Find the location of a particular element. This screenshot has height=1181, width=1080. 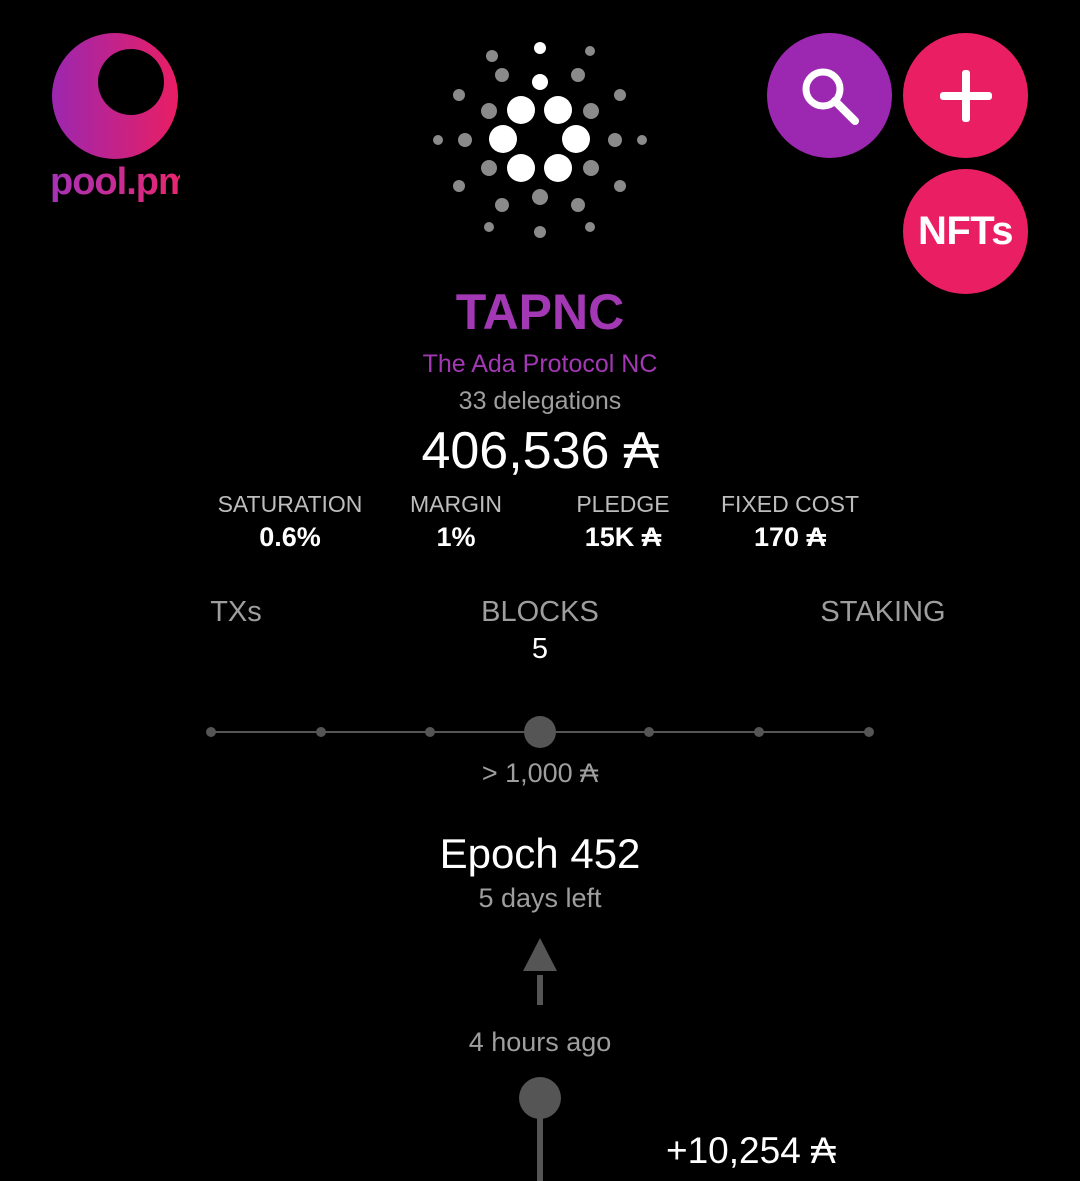

stat-fixed-cost: FIXED COST 170 ₳ is located at coordinates (790, 522).